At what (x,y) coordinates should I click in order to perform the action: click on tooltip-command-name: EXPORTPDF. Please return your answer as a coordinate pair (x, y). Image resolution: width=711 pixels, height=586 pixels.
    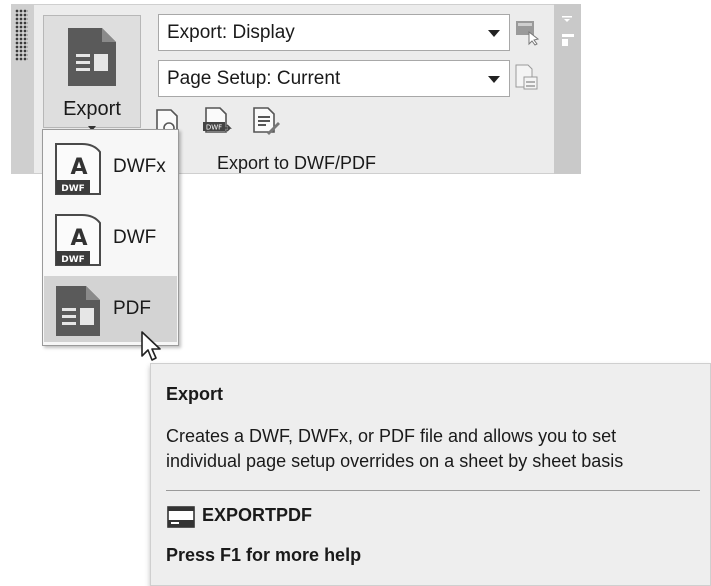
    Looking at the image, I should click on (257, 515).